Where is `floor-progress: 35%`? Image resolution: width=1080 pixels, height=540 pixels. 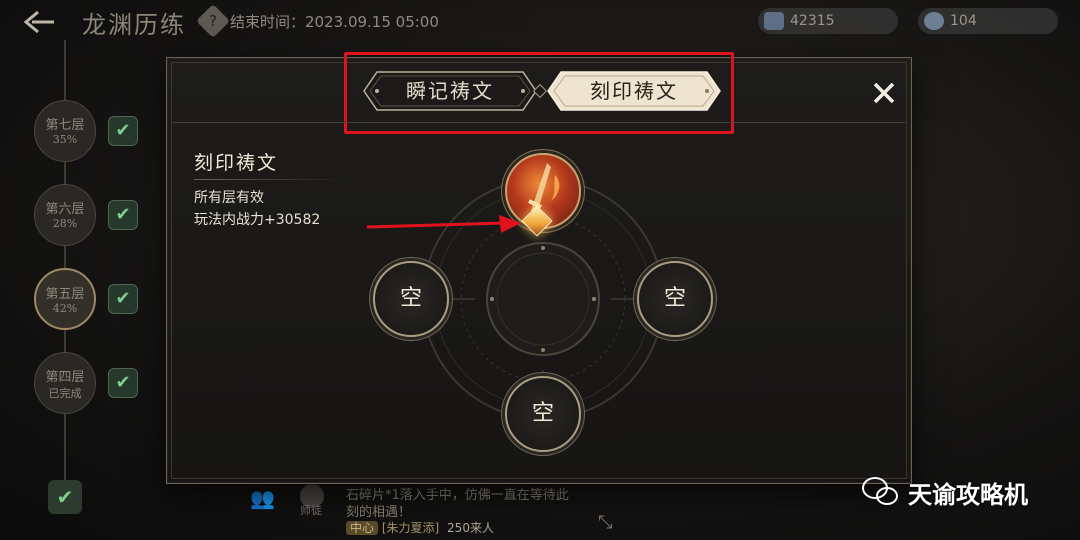
floor-progress: 35% is located at coordinates (65, 139).